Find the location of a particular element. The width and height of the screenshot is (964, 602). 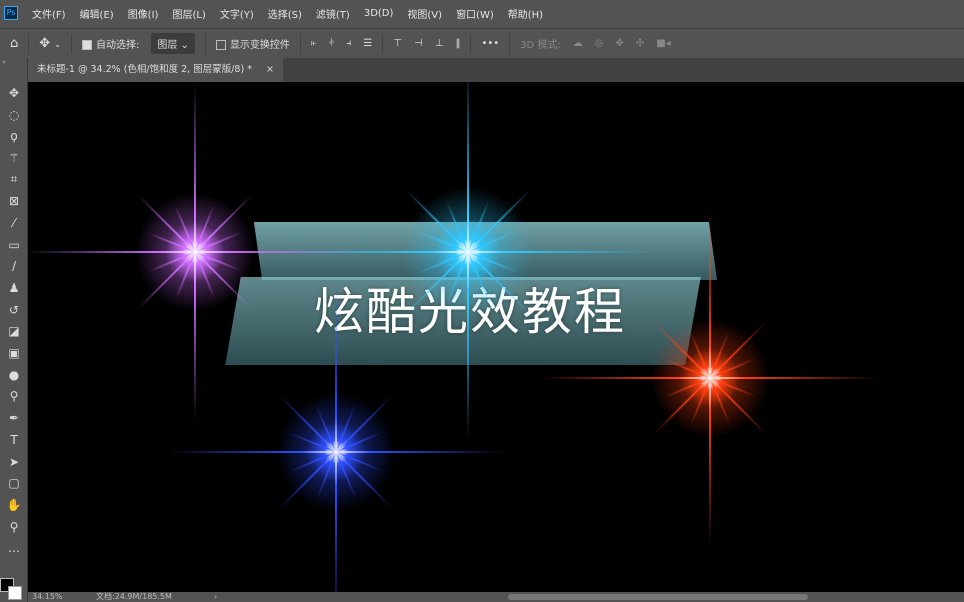

home-icon: ⌂ is located at coordinates (14, 43).